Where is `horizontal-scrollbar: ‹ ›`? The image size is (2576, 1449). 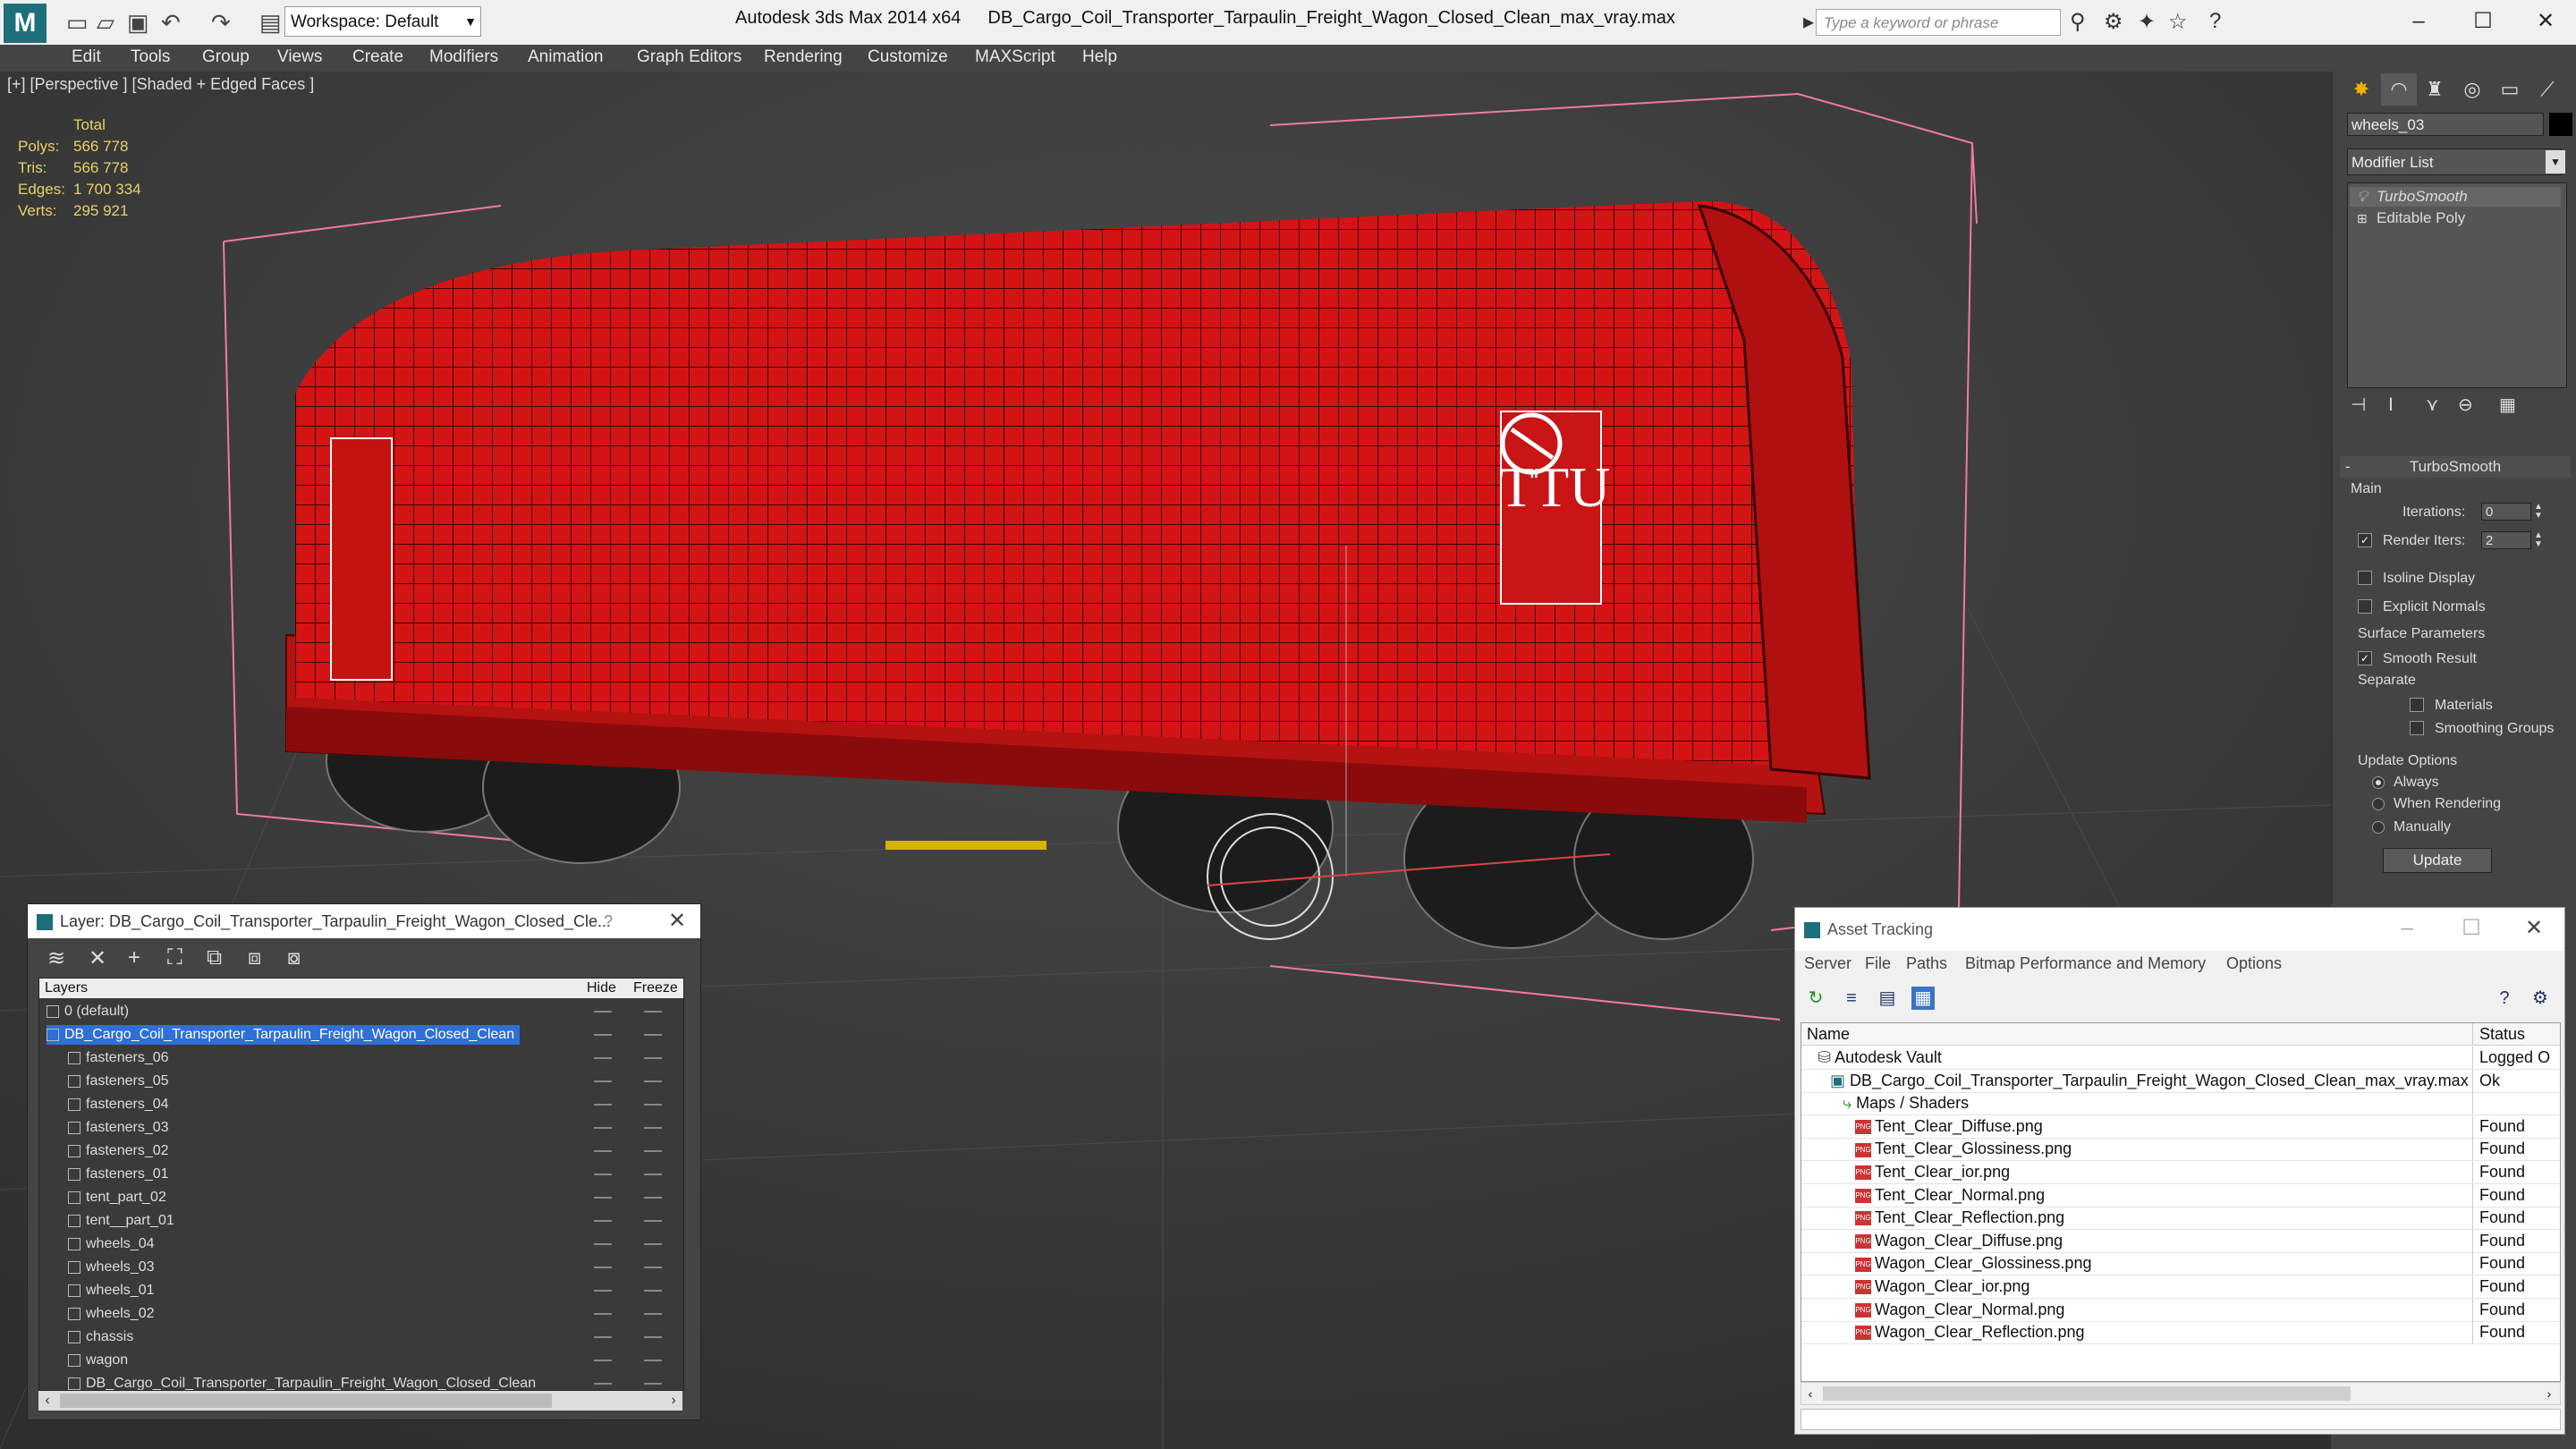
horizontal-scrollbar: ‹ › is located at coordinates (360, 1401).